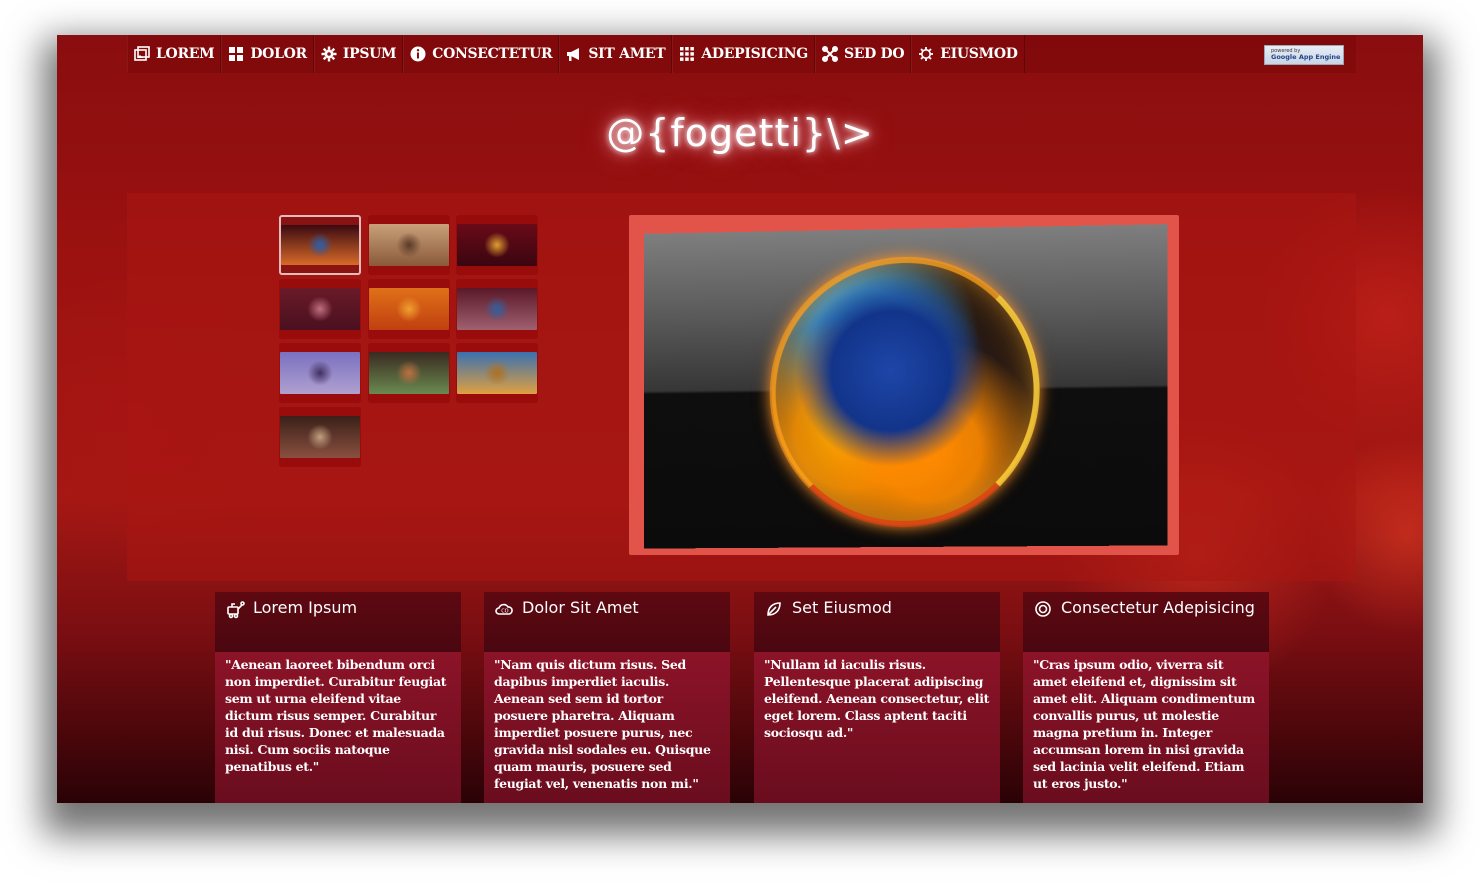  What do you see at coordinates (580, 607) in the screenshot?
I see `card-title: Dolor Sit Amet` at bounding box center [580, 607].